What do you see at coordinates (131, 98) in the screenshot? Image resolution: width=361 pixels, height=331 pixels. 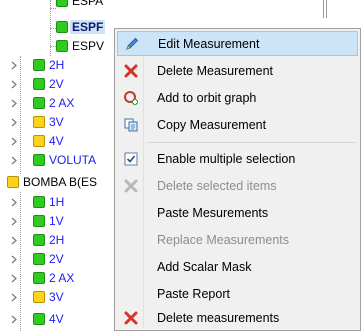 I see `orbit-graph-icon` at bounding box center [131, 98].